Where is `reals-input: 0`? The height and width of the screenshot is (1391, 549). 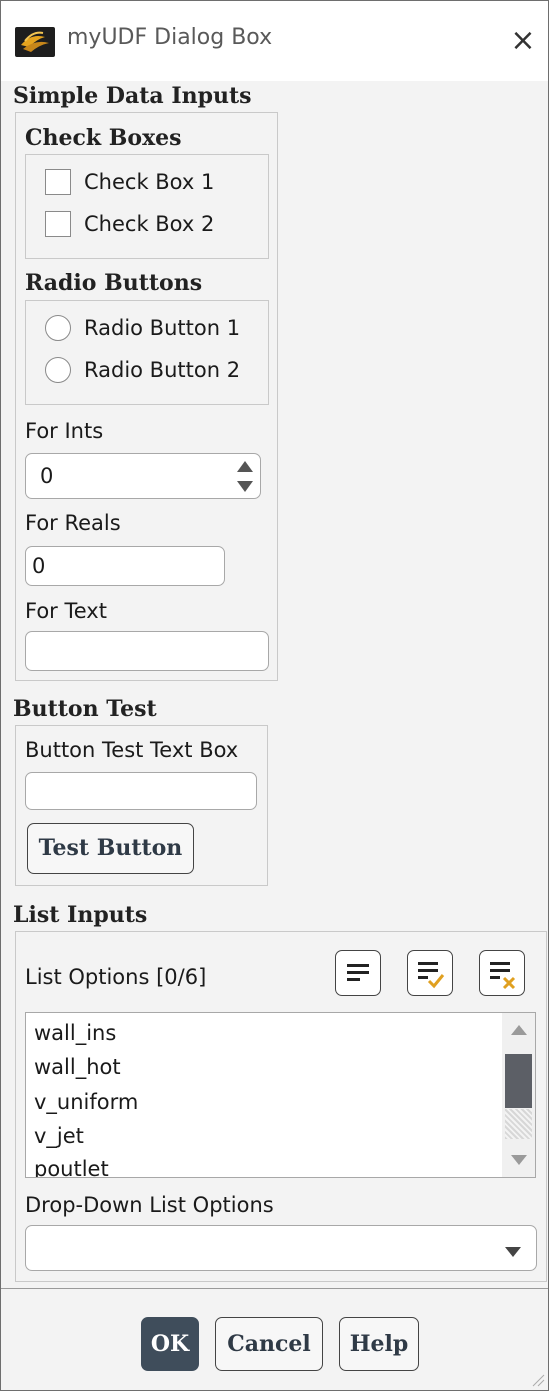 reals-input: 0 is located at coordinates (125, 566).